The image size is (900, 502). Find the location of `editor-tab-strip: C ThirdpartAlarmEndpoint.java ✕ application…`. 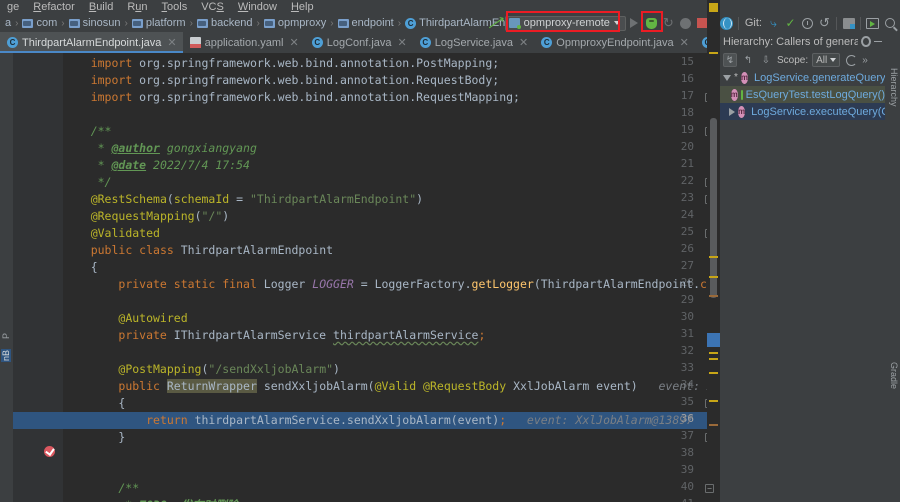

editor-tab-strip: C ThirdpartAlarmEndpoint.java ✕ application… is located at coordinates (366, 42).